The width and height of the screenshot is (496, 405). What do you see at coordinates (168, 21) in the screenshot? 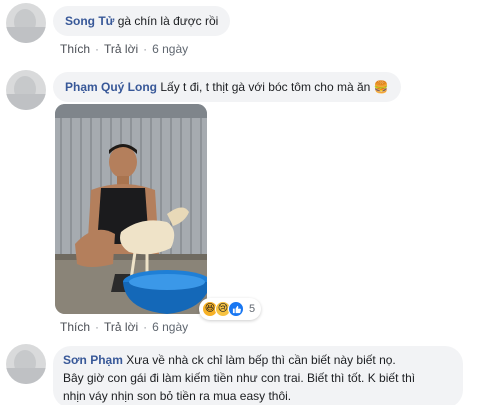
I see `comment-text: gà chín là được rồi` at bounding box center [168, 21].